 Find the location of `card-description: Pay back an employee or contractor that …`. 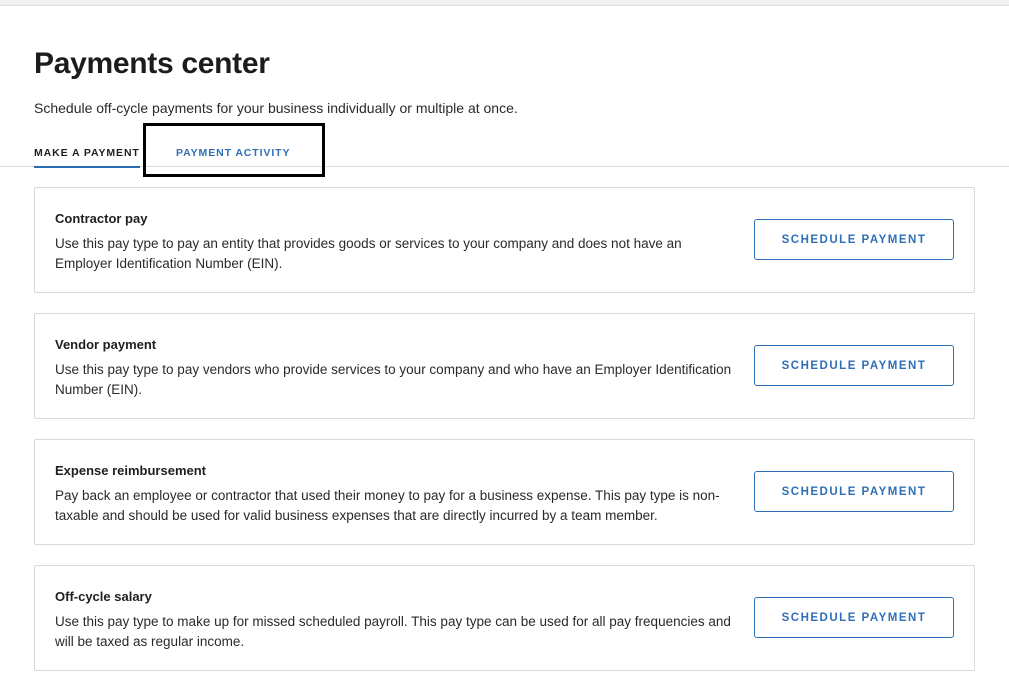

card-description: Pay back an employee or contractor that … is located at coordinates (387, 505).